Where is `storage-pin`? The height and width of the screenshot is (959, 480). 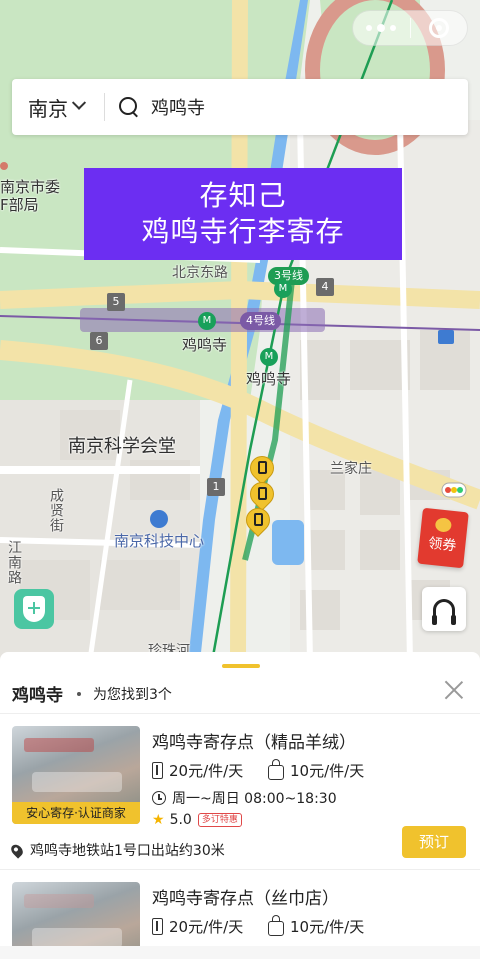 storage-pin is located at coordinates (258, 520).